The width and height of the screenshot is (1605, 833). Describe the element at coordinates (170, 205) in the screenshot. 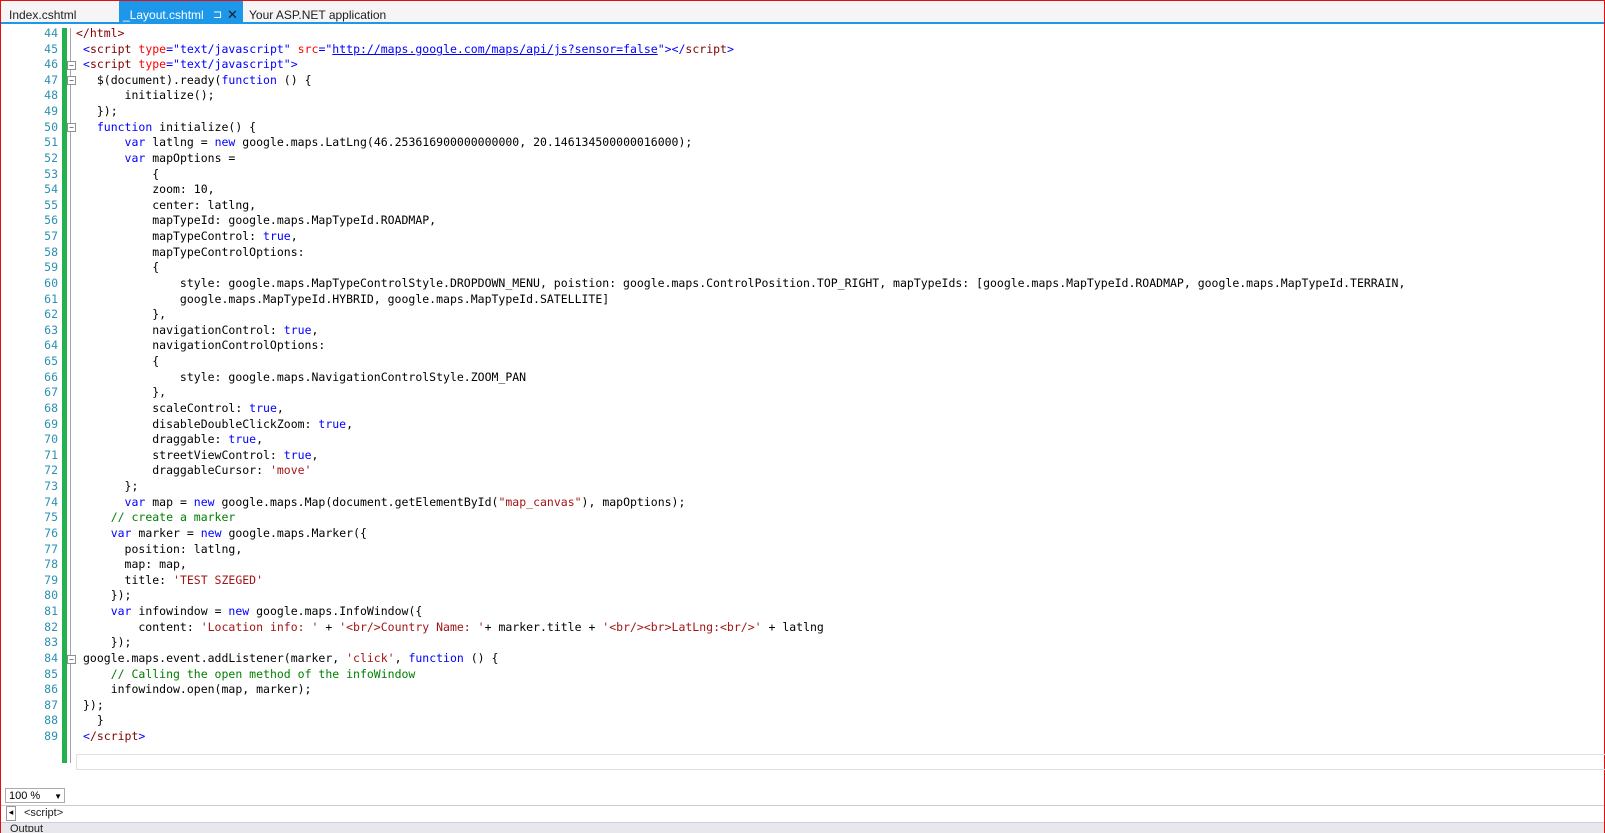

I see `code-line-55: center: latlng,` at that location.